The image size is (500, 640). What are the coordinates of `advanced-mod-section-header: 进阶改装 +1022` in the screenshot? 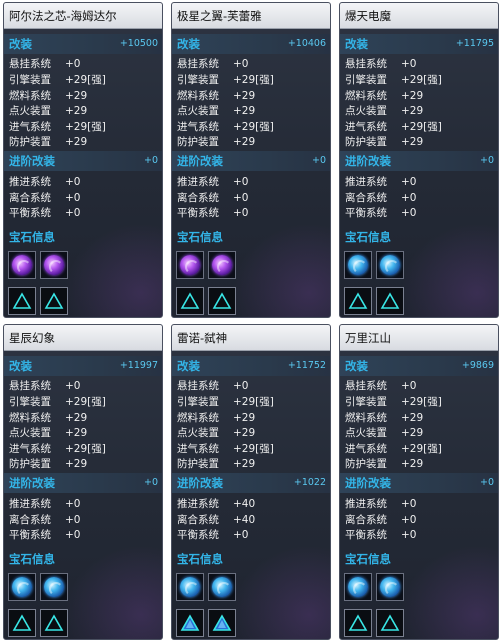 It's located at (251, 483).